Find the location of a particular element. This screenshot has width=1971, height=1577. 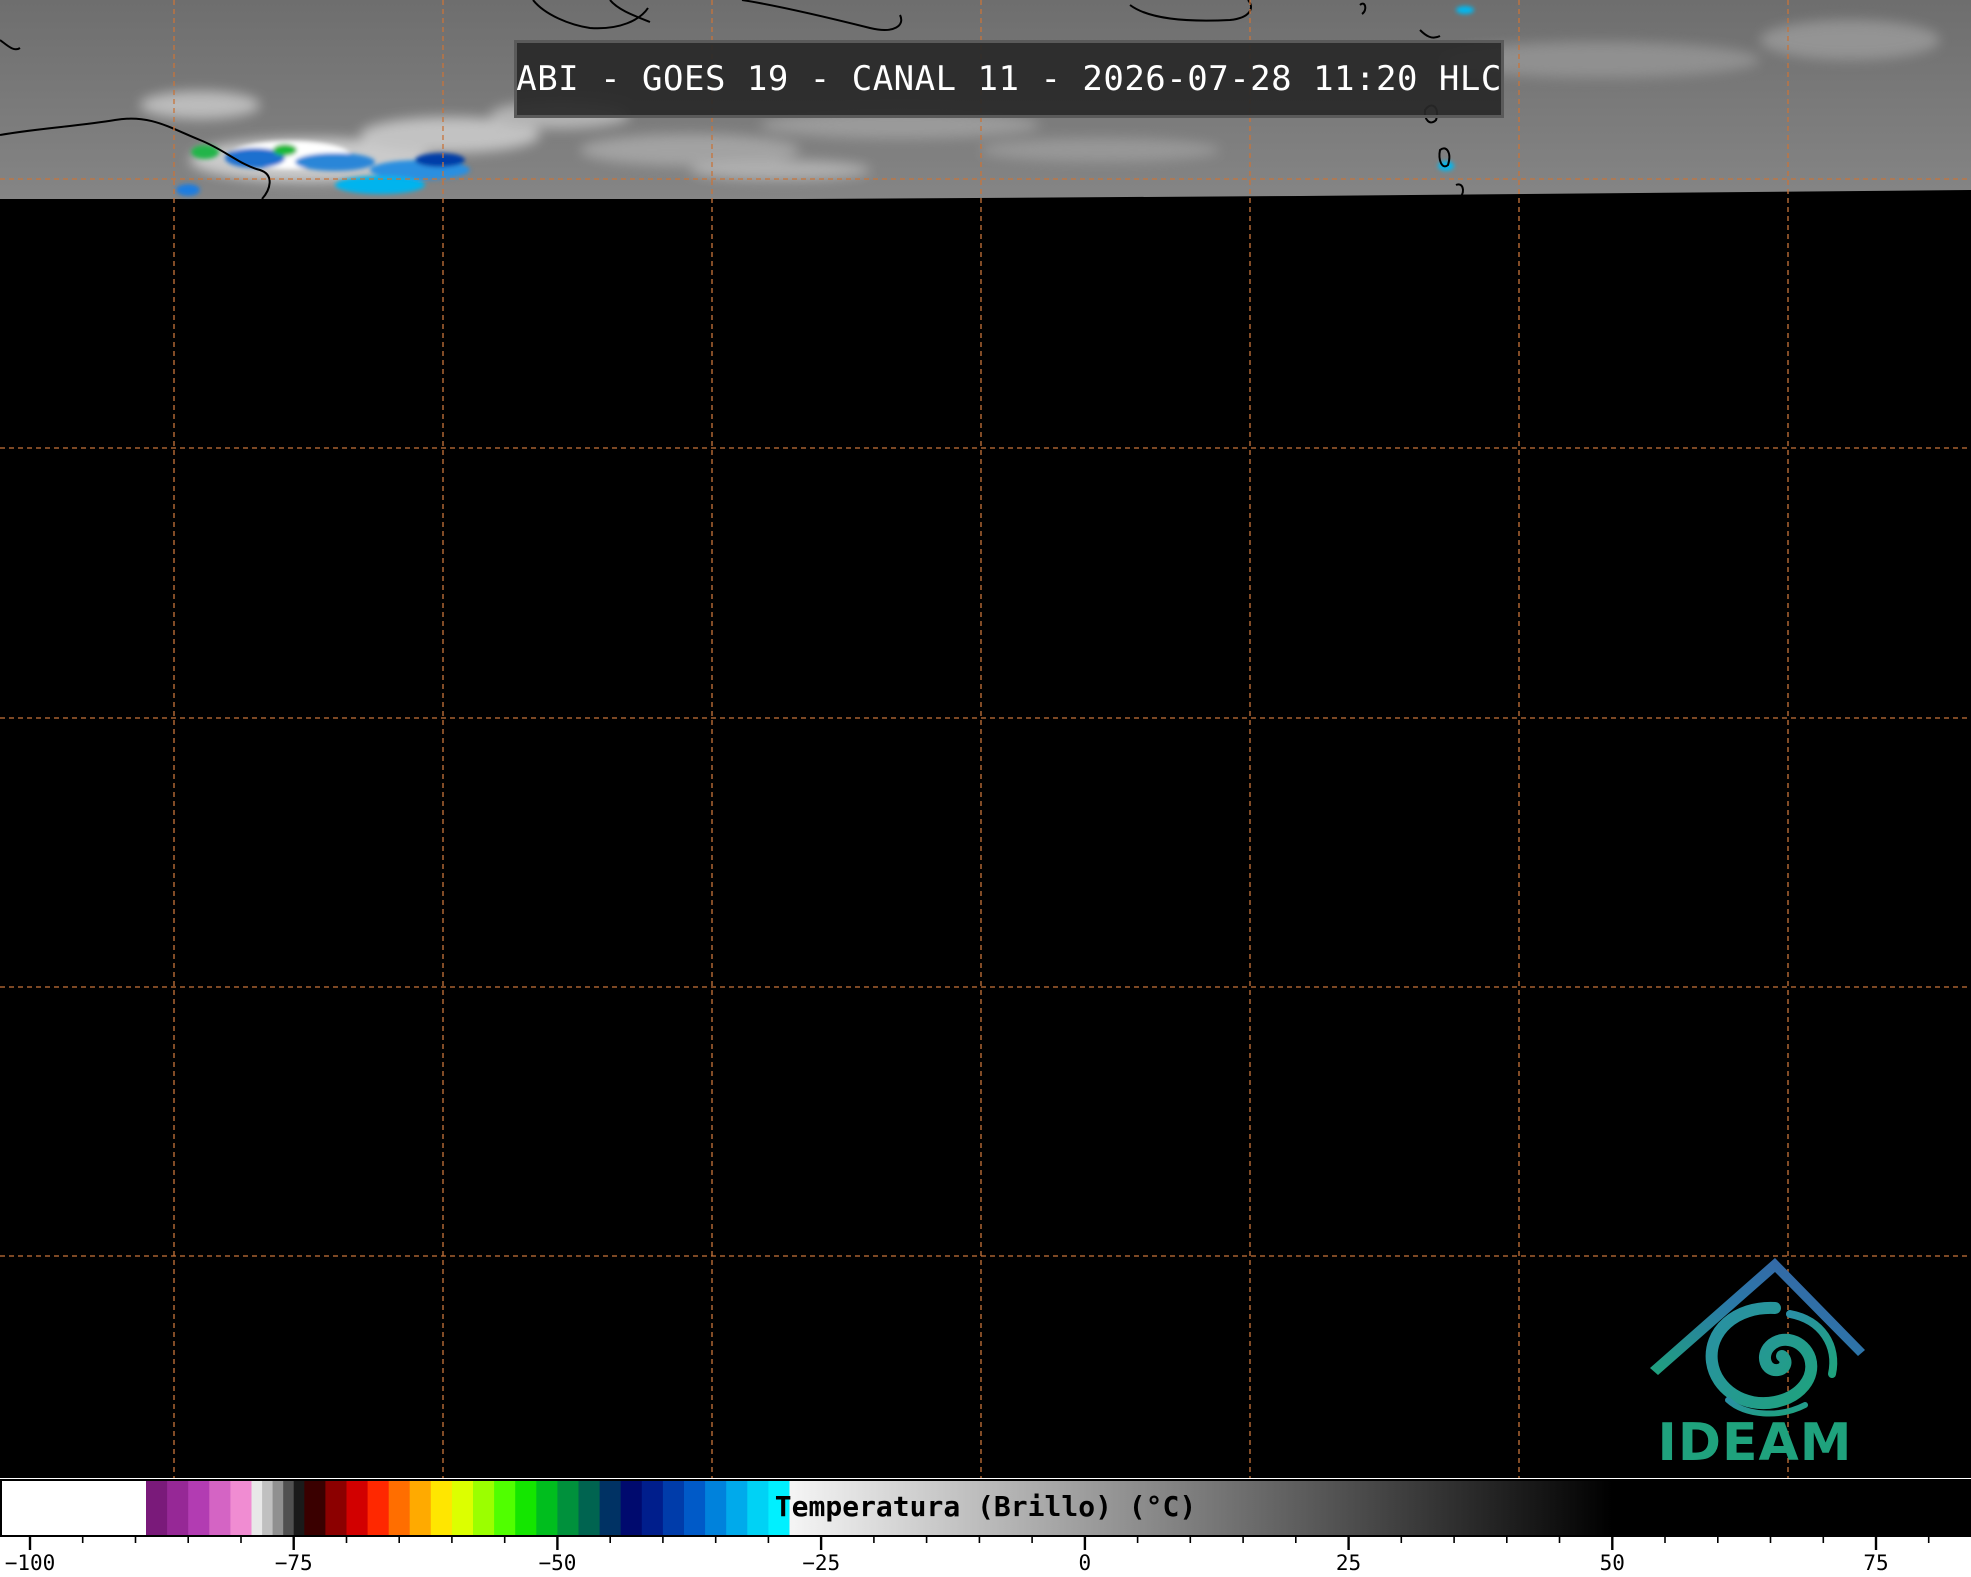

colorbar-tick-label: −50 is located at coordinates (557, 1563).